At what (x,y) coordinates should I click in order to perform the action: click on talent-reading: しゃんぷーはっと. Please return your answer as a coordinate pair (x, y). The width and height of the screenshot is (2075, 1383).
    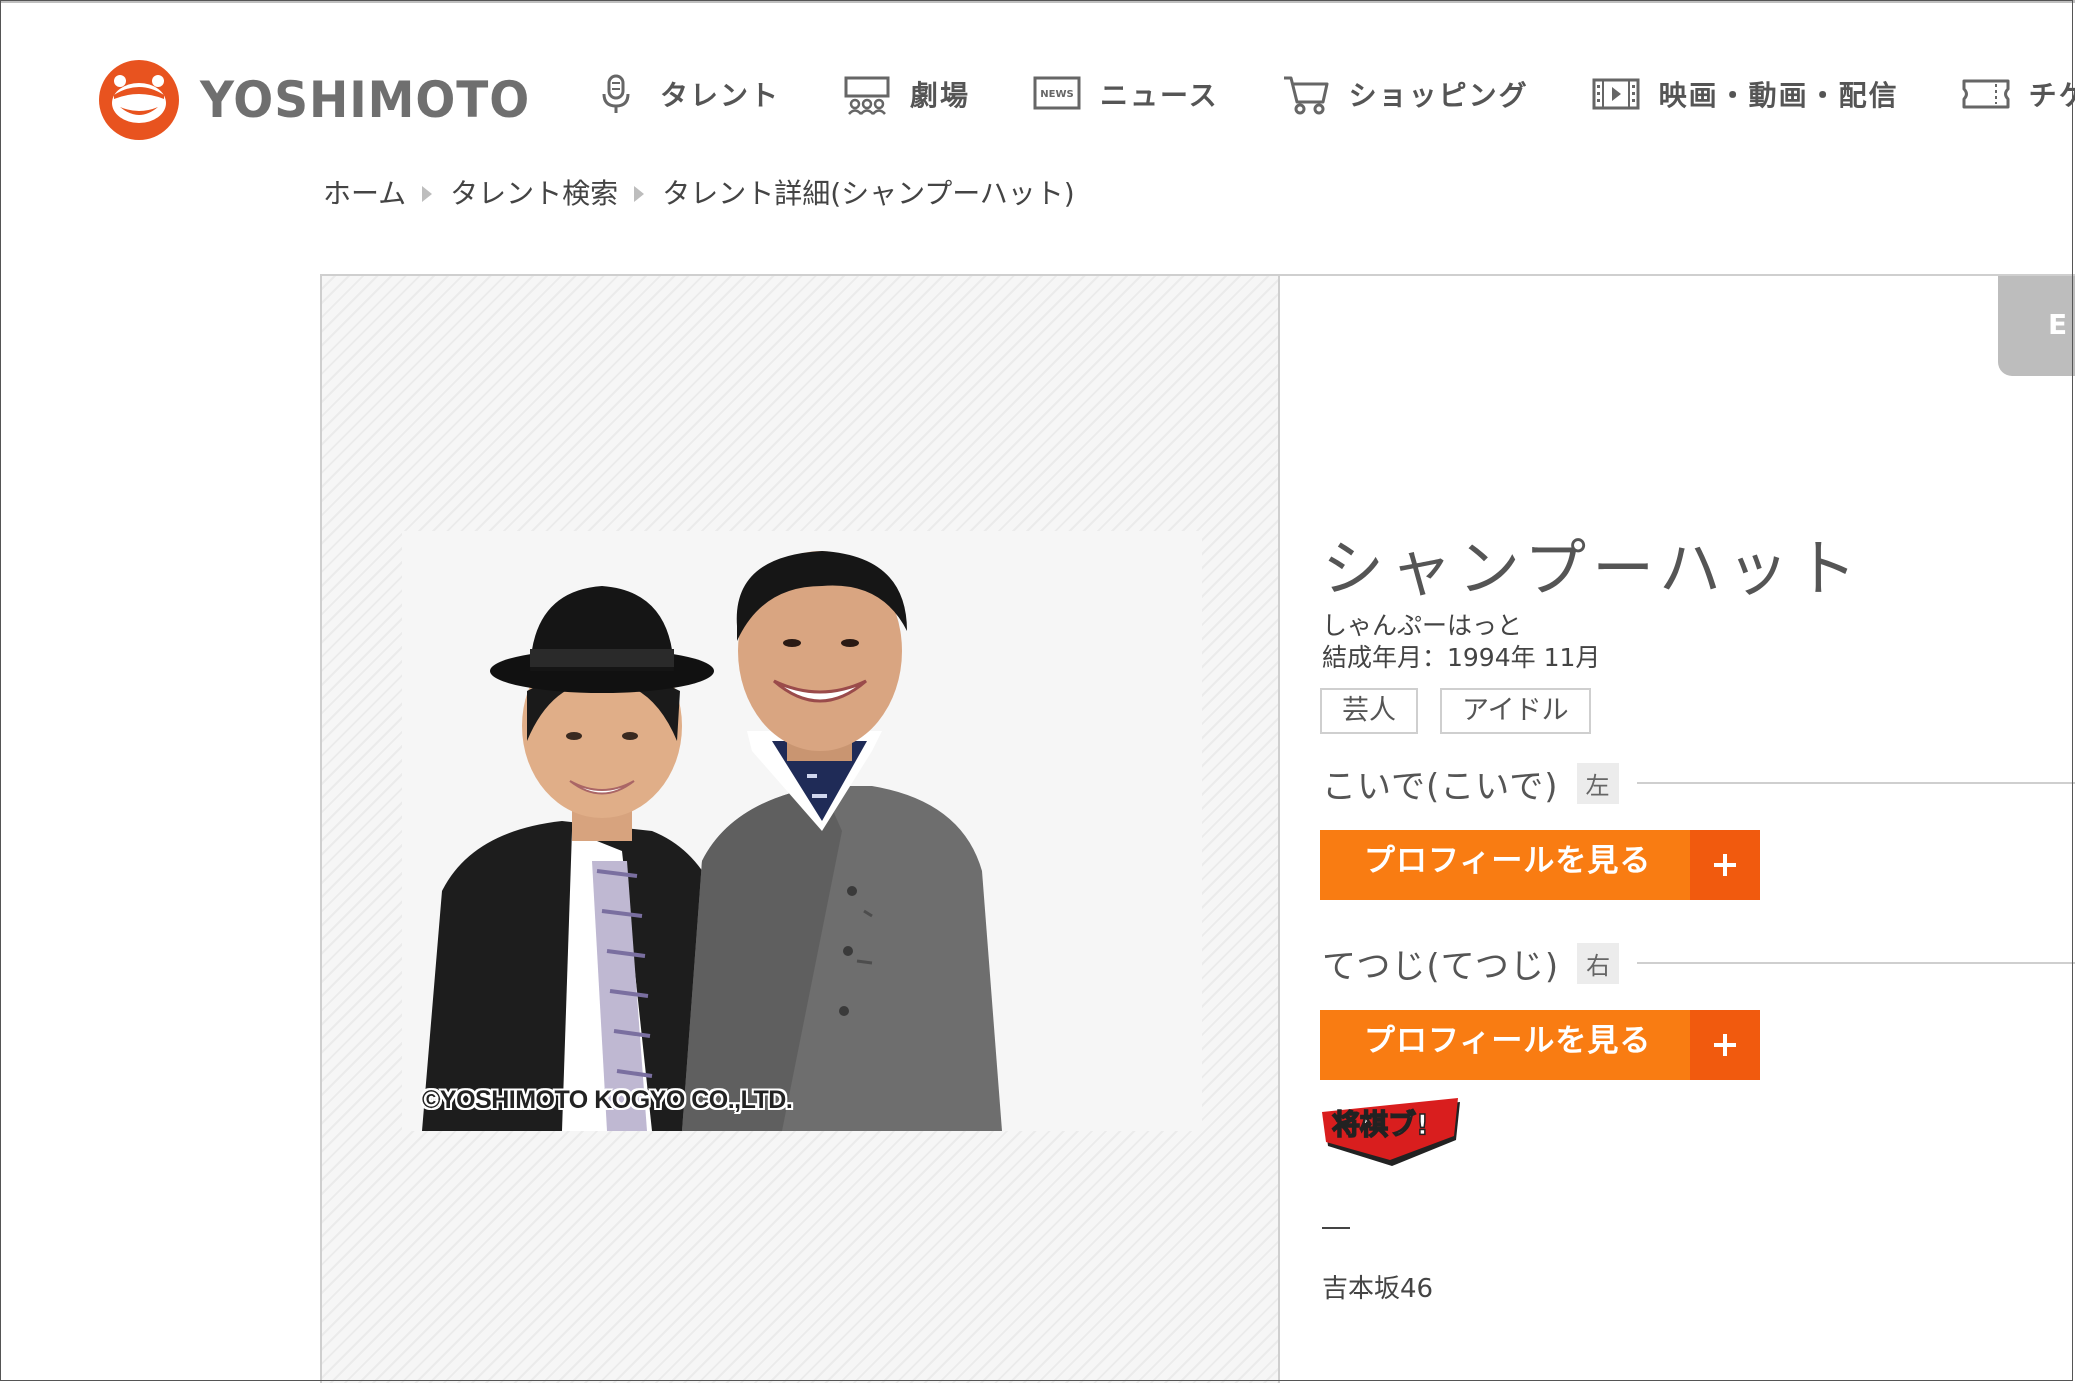
    Looking at the image, I should click on (1422, 625).